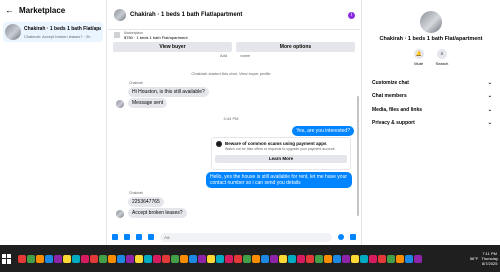  What do you see at coordinates (186, 15) in the screenshot?
I see `chat-title: Chakirah · 1 beds 1 bath Flat/apartment` at bounding box center [186, 15].